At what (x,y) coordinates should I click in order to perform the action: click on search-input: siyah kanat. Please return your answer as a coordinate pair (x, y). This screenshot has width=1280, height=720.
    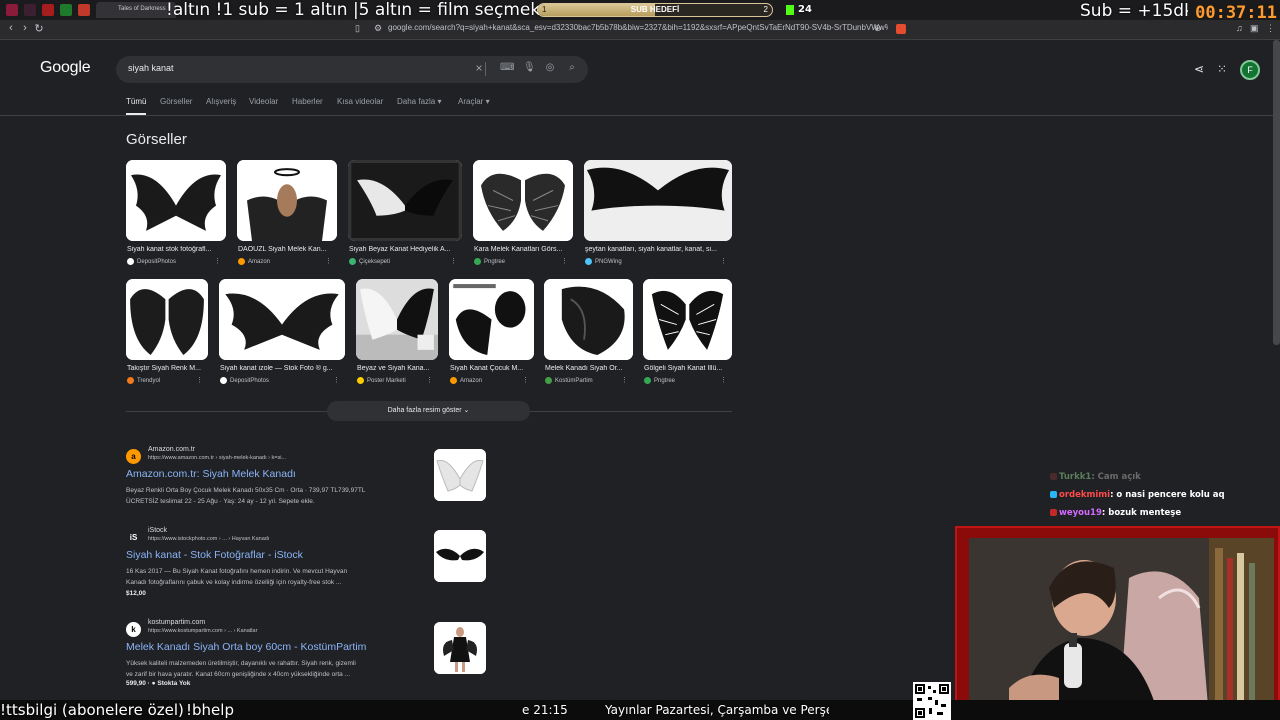
    Looking at the image, I should click on (151, 68).